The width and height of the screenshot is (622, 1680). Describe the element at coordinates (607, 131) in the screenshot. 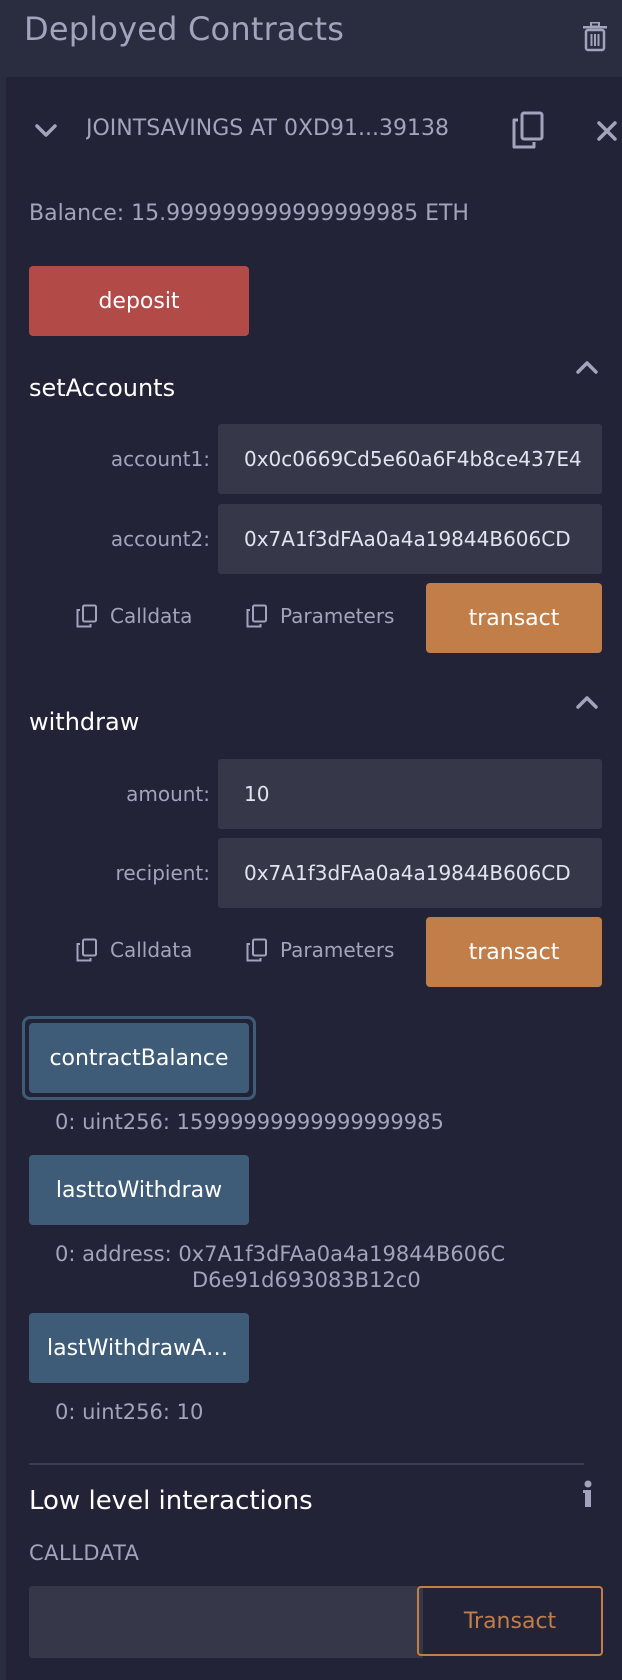

I see `close-icon` at that location.